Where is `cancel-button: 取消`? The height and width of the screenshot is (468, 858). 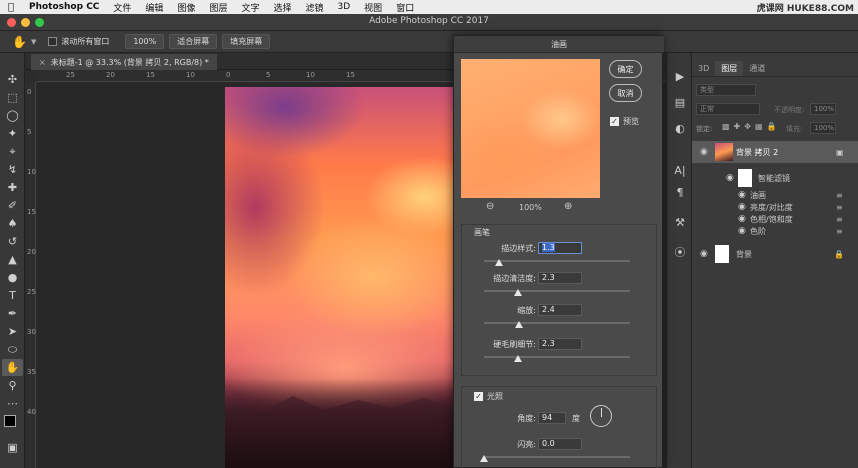 cancel-button: 取消 is located at coordinates (625, 93).